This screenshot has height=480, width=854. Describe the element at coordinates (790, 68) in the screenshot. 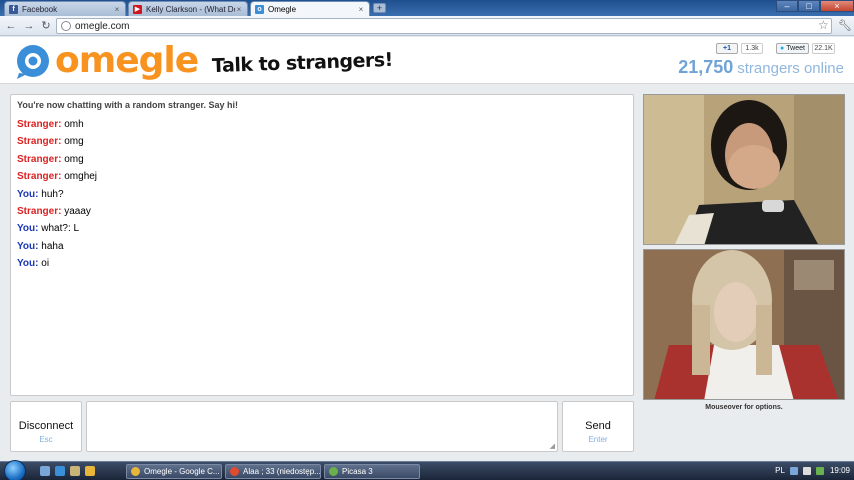

I see `strangers-label: strangers online` at that location.